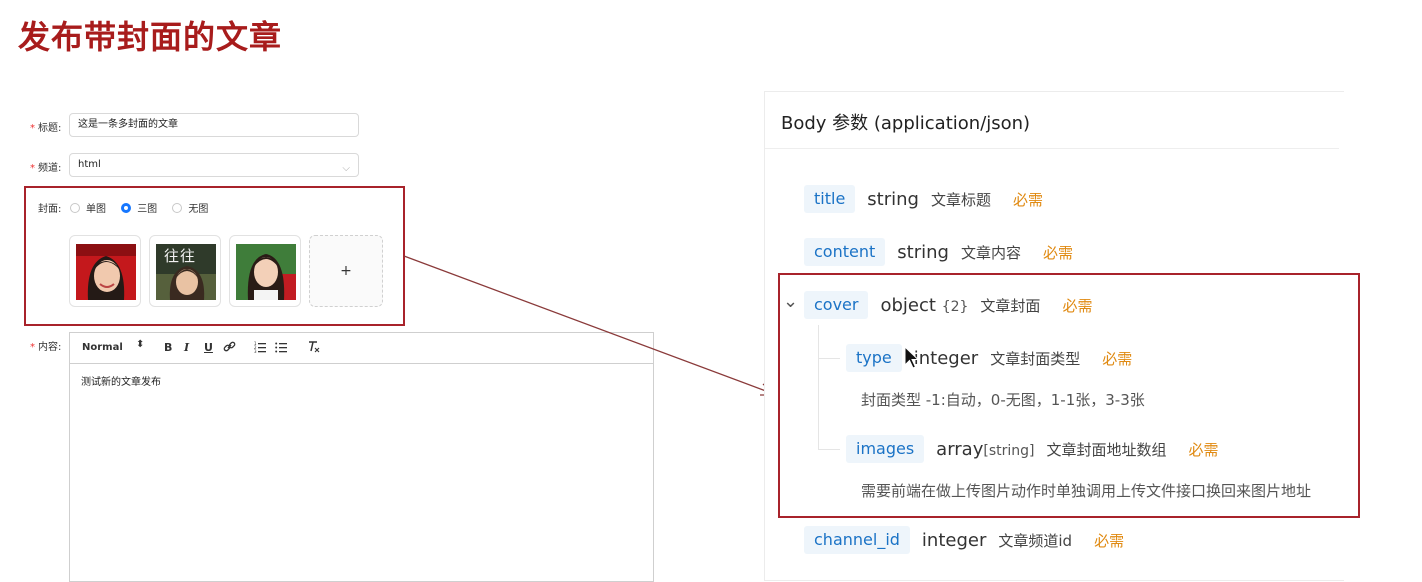 The width and height of the screenshot is (1422, 582). I want to click on clear-format-icon, so click(313, 348).